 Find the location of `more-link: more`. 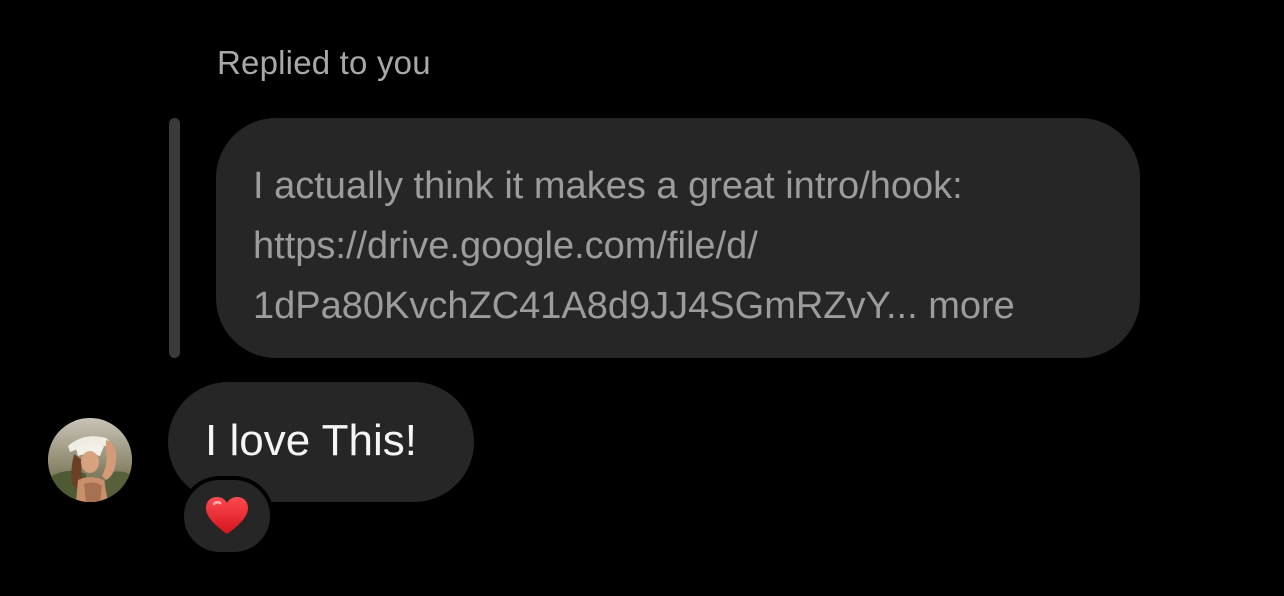

more-link: more is located at coordinates (971, 306).